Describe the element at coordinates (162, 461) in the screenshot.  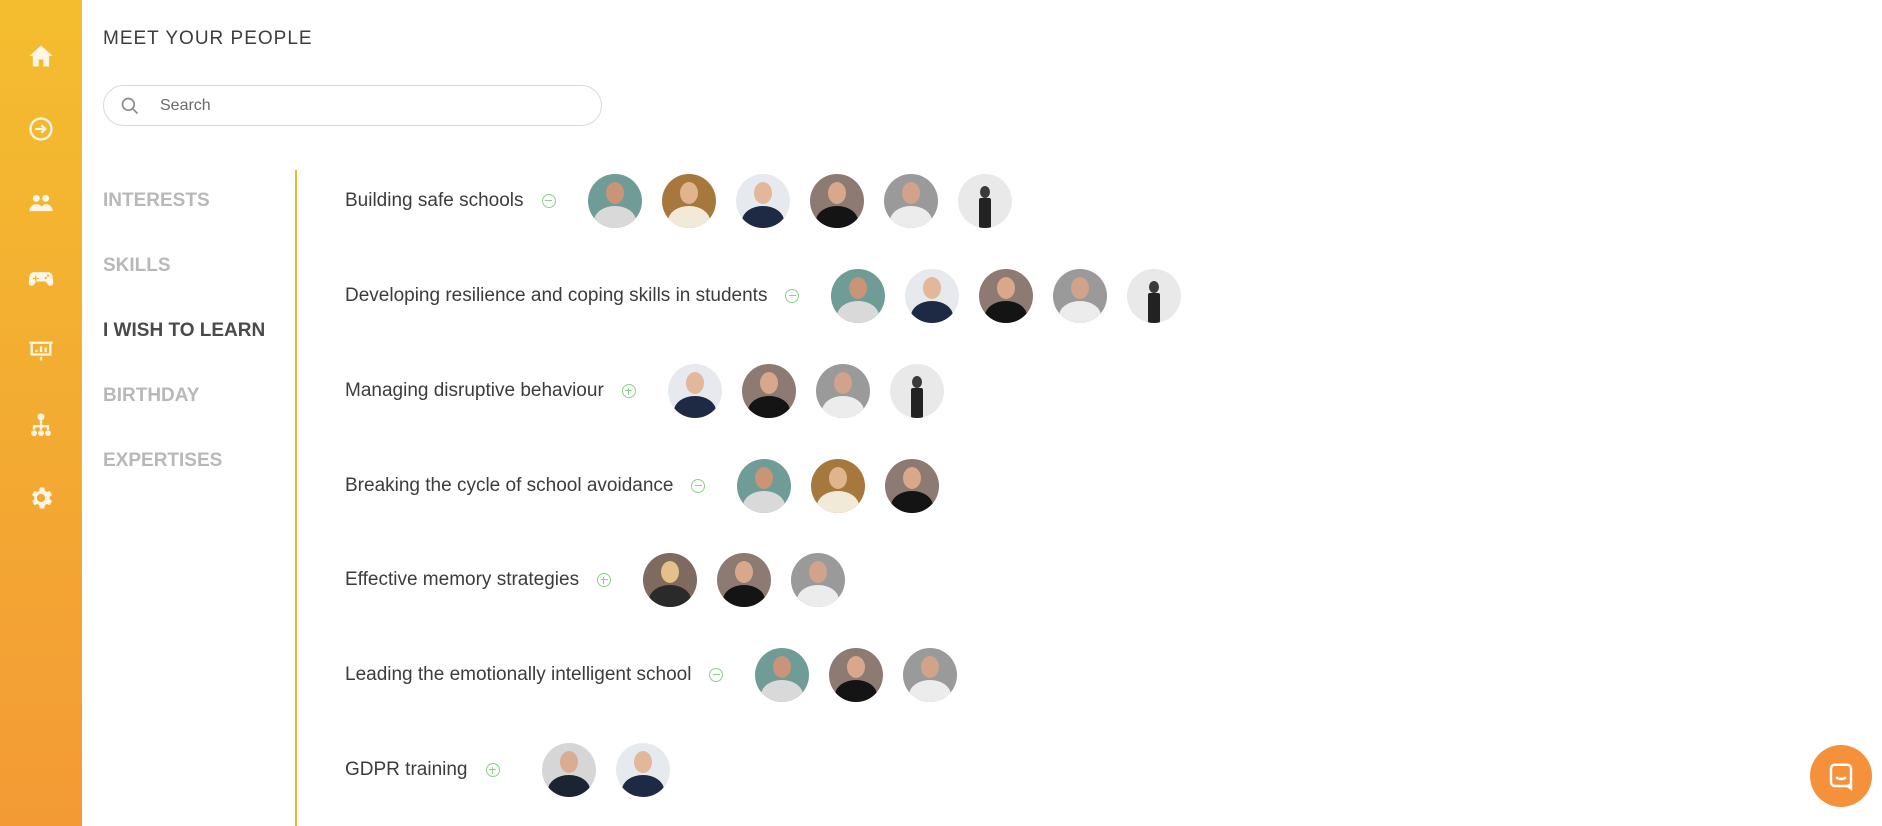
I see `category-expertises: EXPERTISES` at that location.